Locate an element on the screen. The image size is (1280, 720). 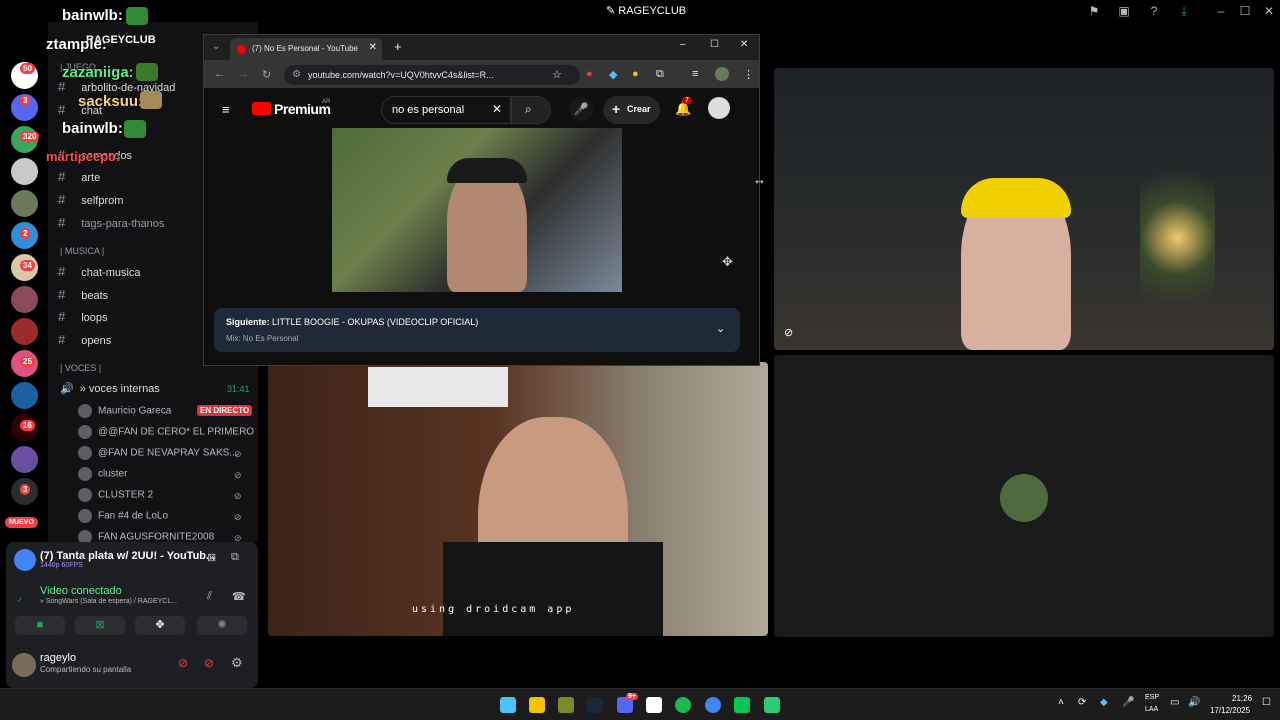
close-tab-icon: ✕ is located at coordinates (373, 47).